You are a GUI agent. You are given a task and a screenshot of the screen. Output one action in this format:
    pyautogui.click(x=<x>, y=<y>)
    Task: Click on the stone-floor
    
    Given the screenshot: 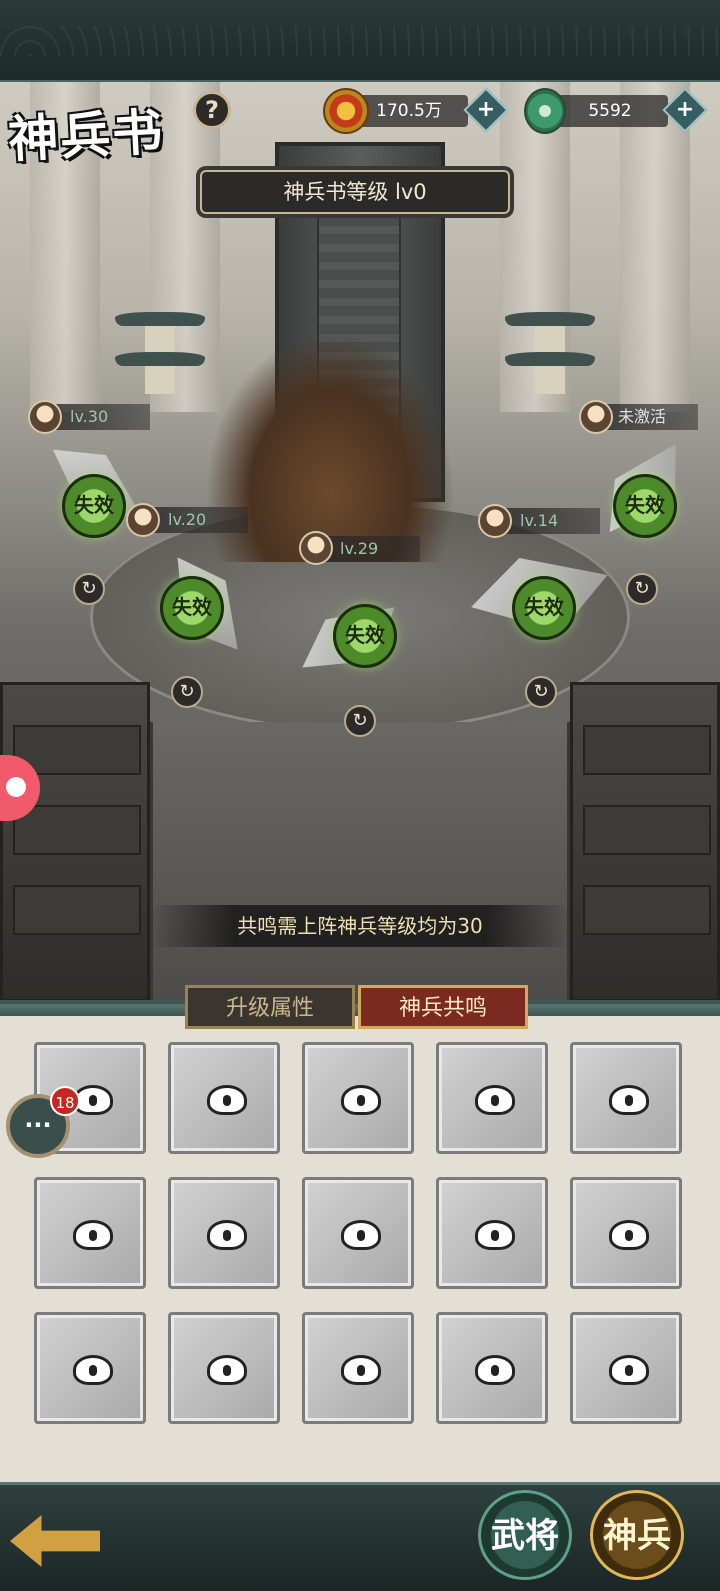 What is the action you would take?
    pyautogui.click(x=360, y=862)
    